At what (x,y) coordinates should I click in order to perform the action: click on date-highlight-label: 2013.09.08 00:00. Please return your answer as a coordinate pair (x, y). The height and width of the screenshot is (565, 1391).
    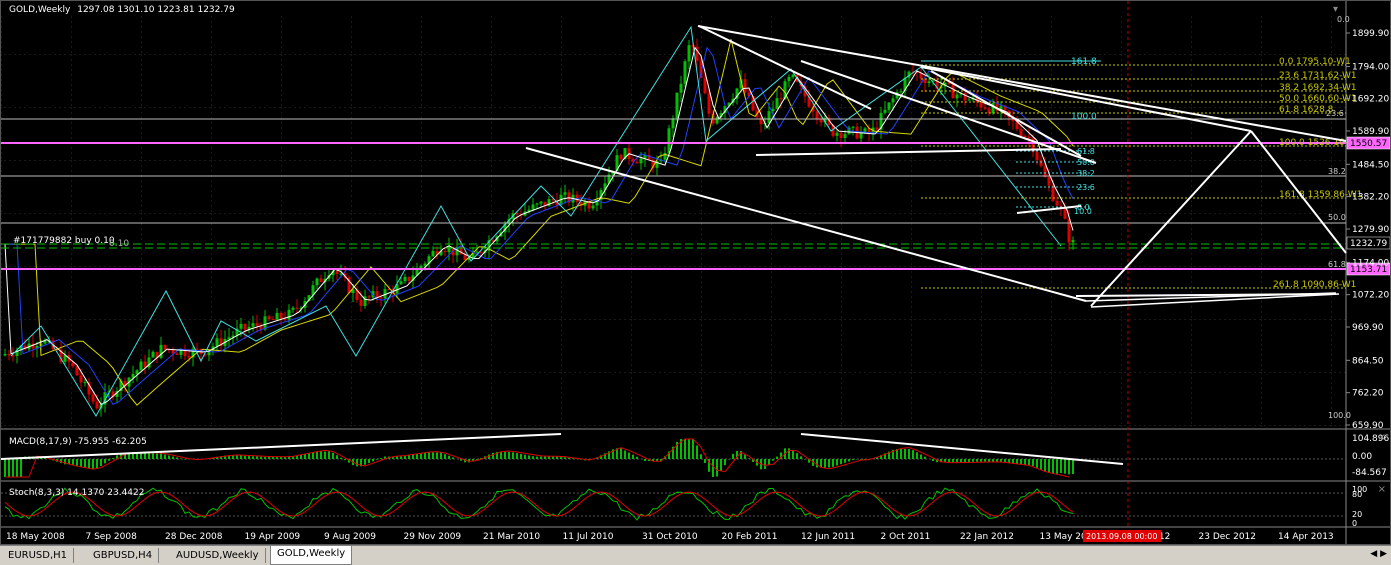
    Looking at the image, I should click on (1121, 536).